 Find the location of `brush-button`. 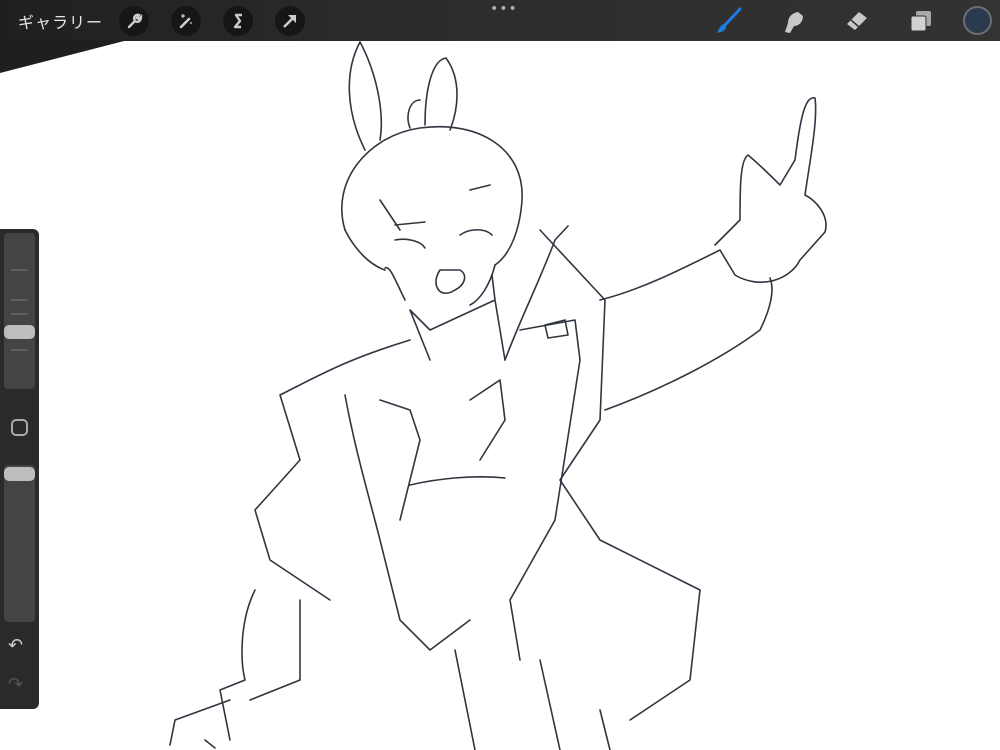

brush-button is located at coordinates (729, 21).